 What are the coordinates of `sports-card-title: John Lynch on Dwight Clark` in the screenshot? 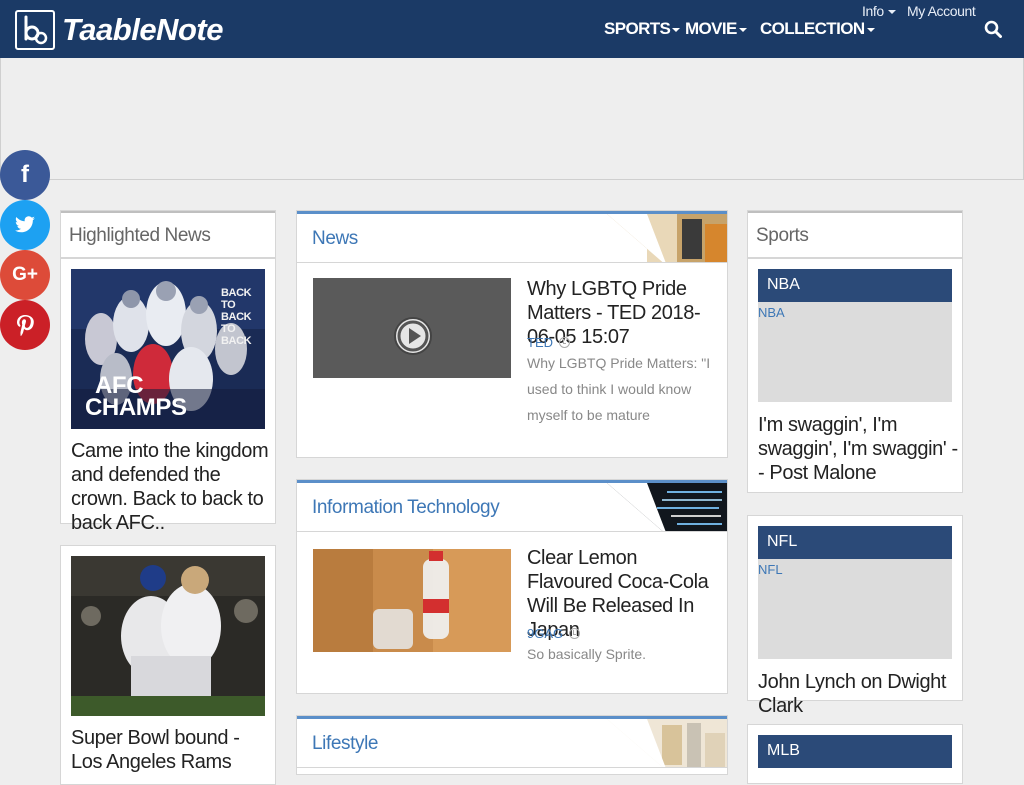 It's located at (858, 694).